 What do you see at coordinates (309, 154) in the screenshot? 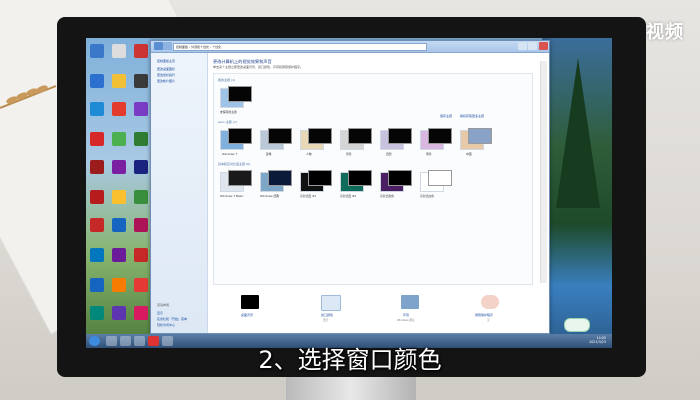
I see `theme-label: 人物` at bounding box center [309, 154].